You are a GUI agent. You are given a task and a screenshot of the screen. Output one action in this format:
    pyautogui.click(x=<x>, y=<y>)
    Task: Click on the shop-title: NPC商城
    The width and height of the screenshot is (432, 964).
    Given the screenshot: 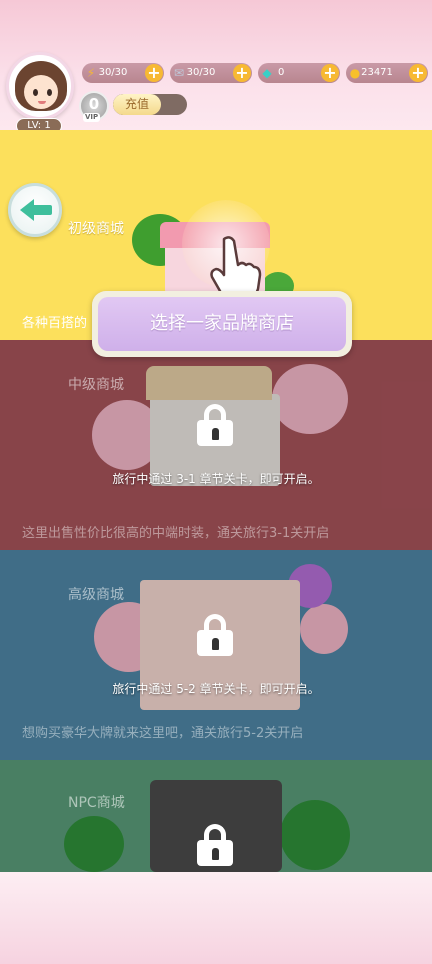 What is the action you would take?
    pyautogui.click(x=96, y=803)
    